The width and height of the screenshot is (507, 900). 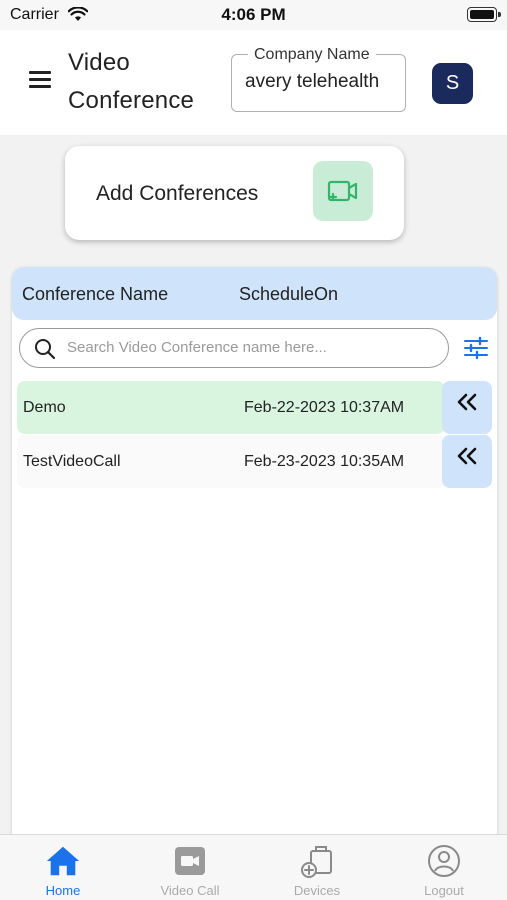 What do you see at coordinates (343, 191) in the screenshot?
I see `video-add-icon` at bounding box center [343, 191].